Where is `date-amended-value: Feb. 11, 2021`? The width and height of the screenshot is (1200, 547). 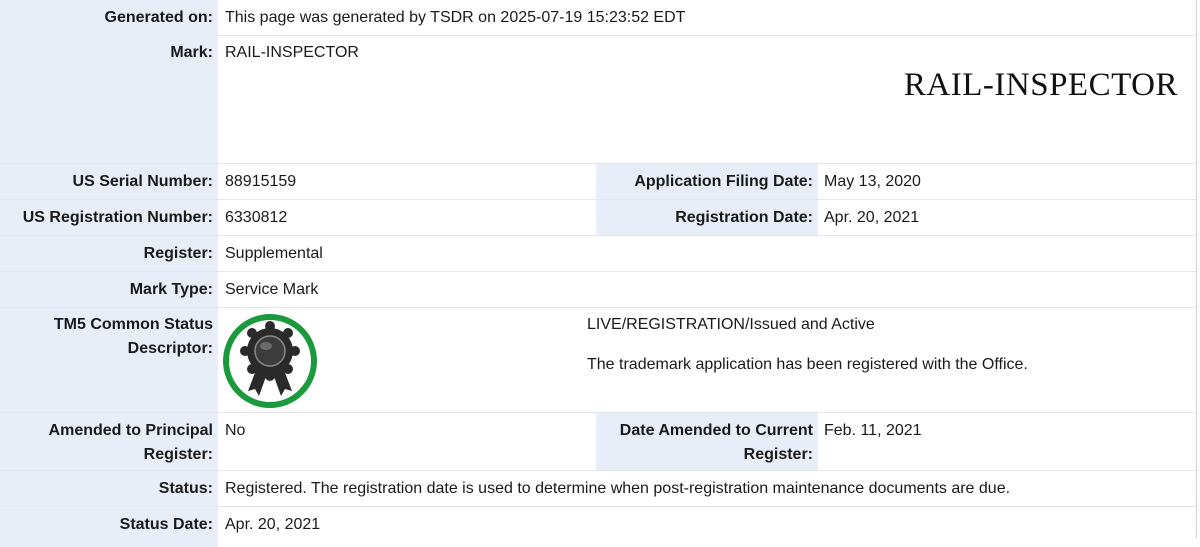
date-amended-value: Feb. 11, 2021 is located at coordinates (873, 430).